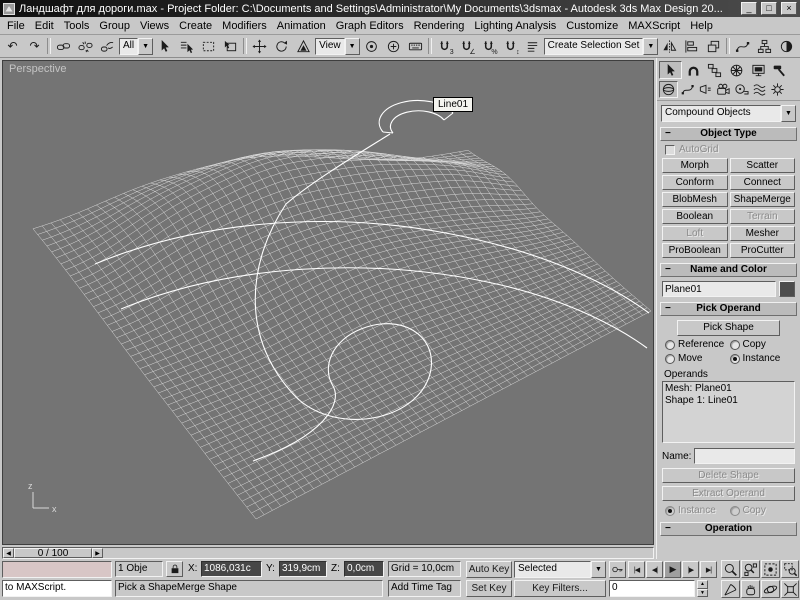  I want to click on zoom-region-icon, so click(790, 569).